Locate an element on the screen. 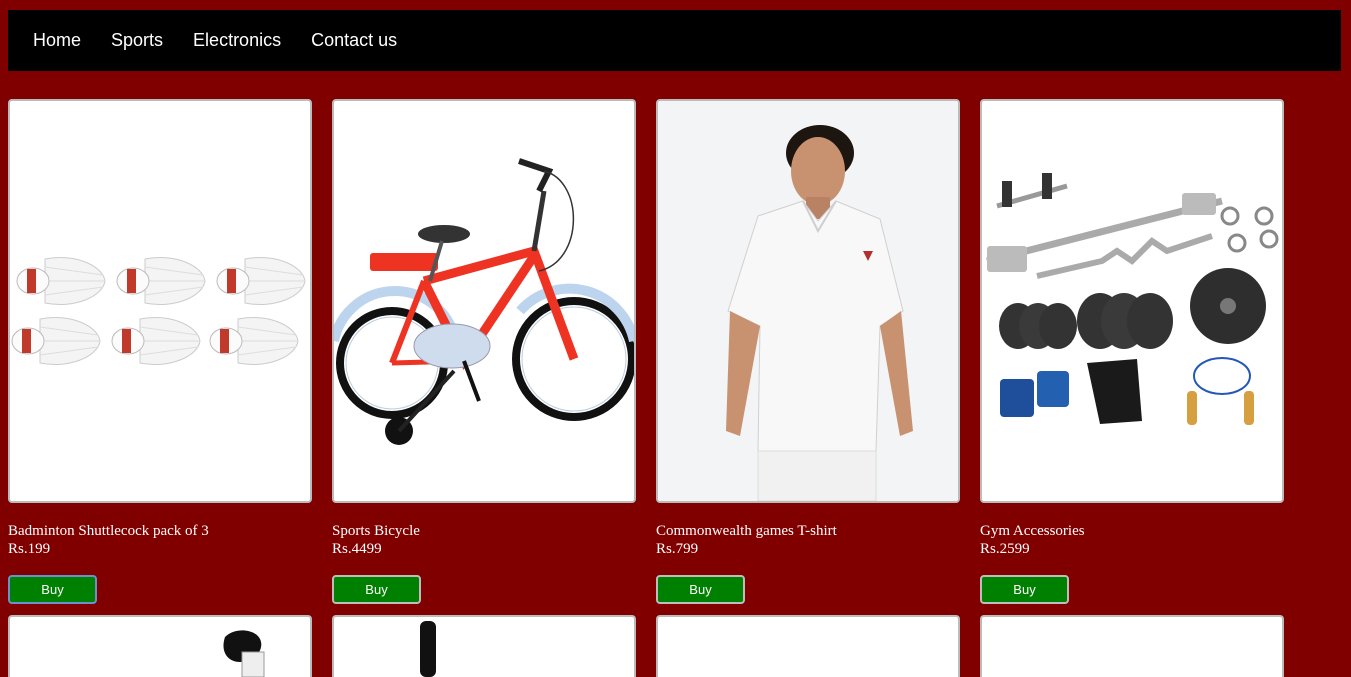 This screenshot has width=1351, height=677. product-title: Gym Accessories is located at coordinates (1032, 531).